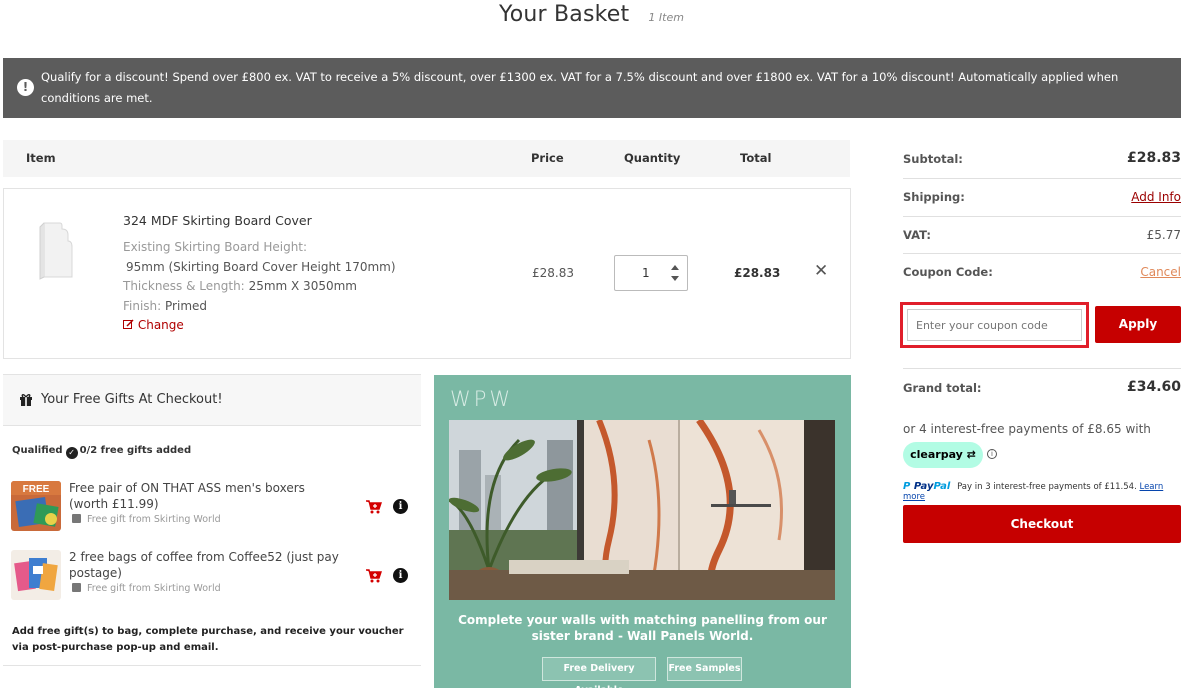 The width and height of the screenshot is (1183, 688). Describe the element at coordinates (927, 486) in the screenshot. I see `paypal-logo: P PayPal` at that location.